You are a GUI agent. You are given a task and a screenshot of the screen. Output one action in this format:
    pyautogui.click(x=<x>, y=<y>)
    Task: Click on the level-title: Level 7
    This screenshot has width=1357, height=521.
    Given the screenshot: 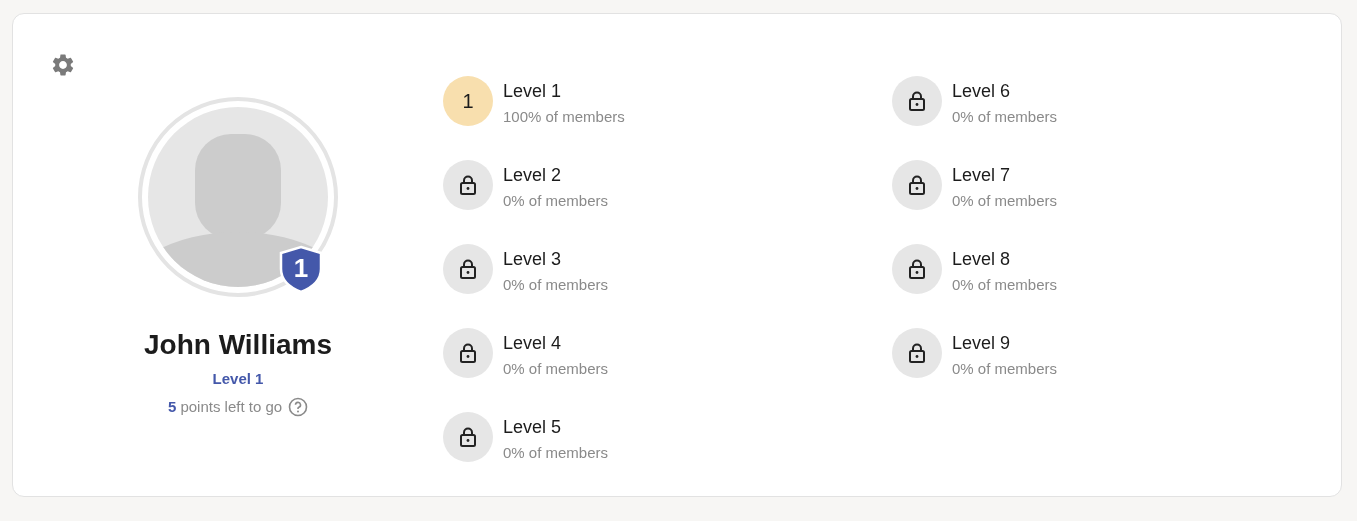 What is the action you would take?
    pyautogui.click(x=982, y=175)
    